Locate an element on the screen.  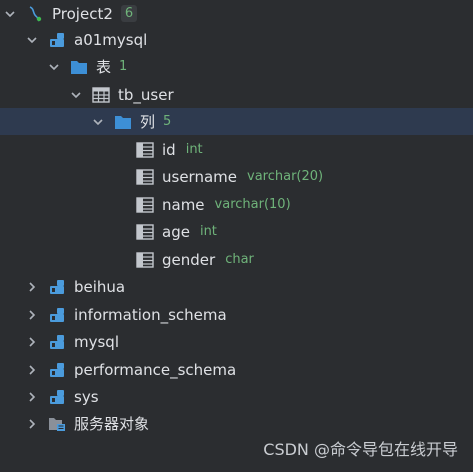
table-icon is located at coordinates (101, 95).